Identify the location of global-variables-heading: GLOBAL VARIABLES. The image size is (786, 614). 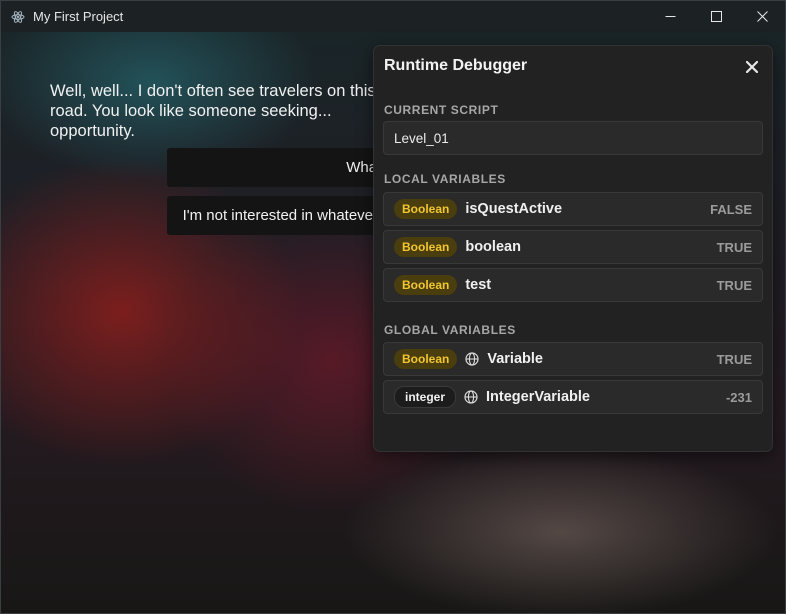
(450, 330).